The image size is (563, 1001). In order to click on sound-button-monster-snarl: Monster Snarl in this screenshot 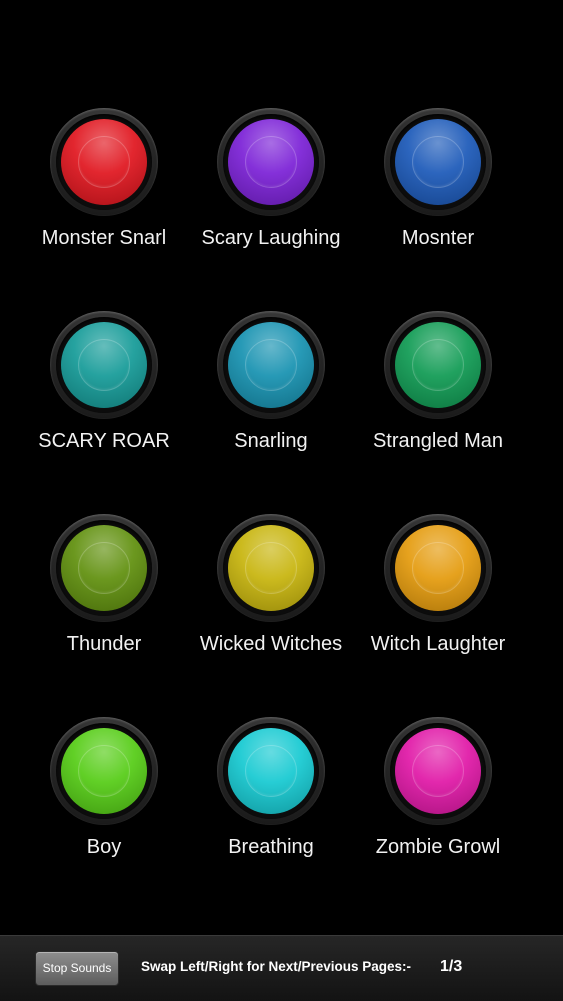, I will do `click(104, 183)`.